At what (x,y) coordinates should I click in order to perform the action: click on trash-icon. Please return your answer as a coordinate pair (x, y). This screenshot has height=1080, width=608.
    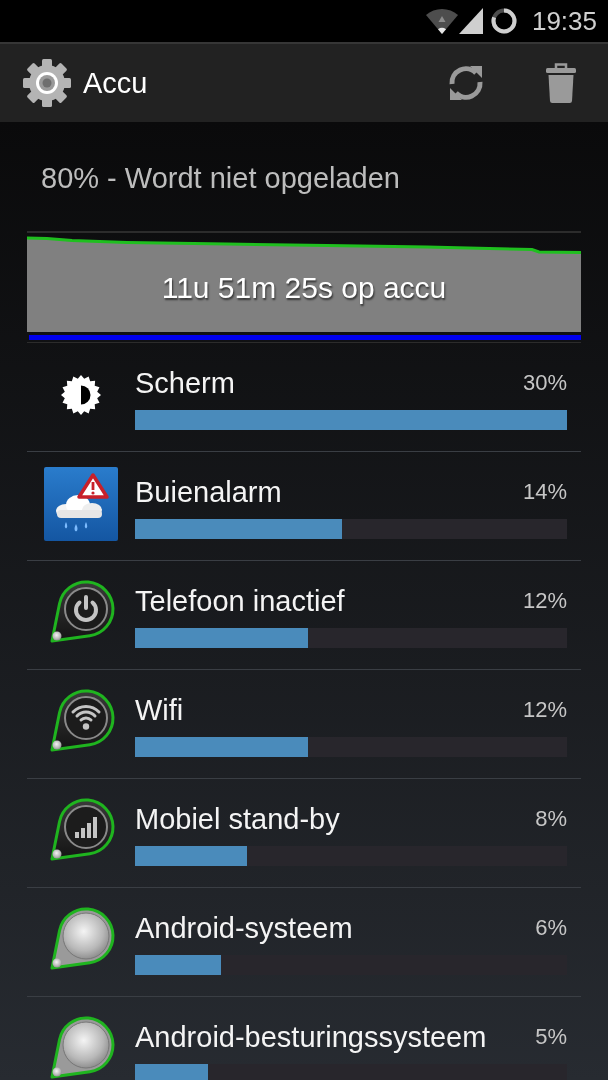
    Looking at the image, I should click on (561, 83).